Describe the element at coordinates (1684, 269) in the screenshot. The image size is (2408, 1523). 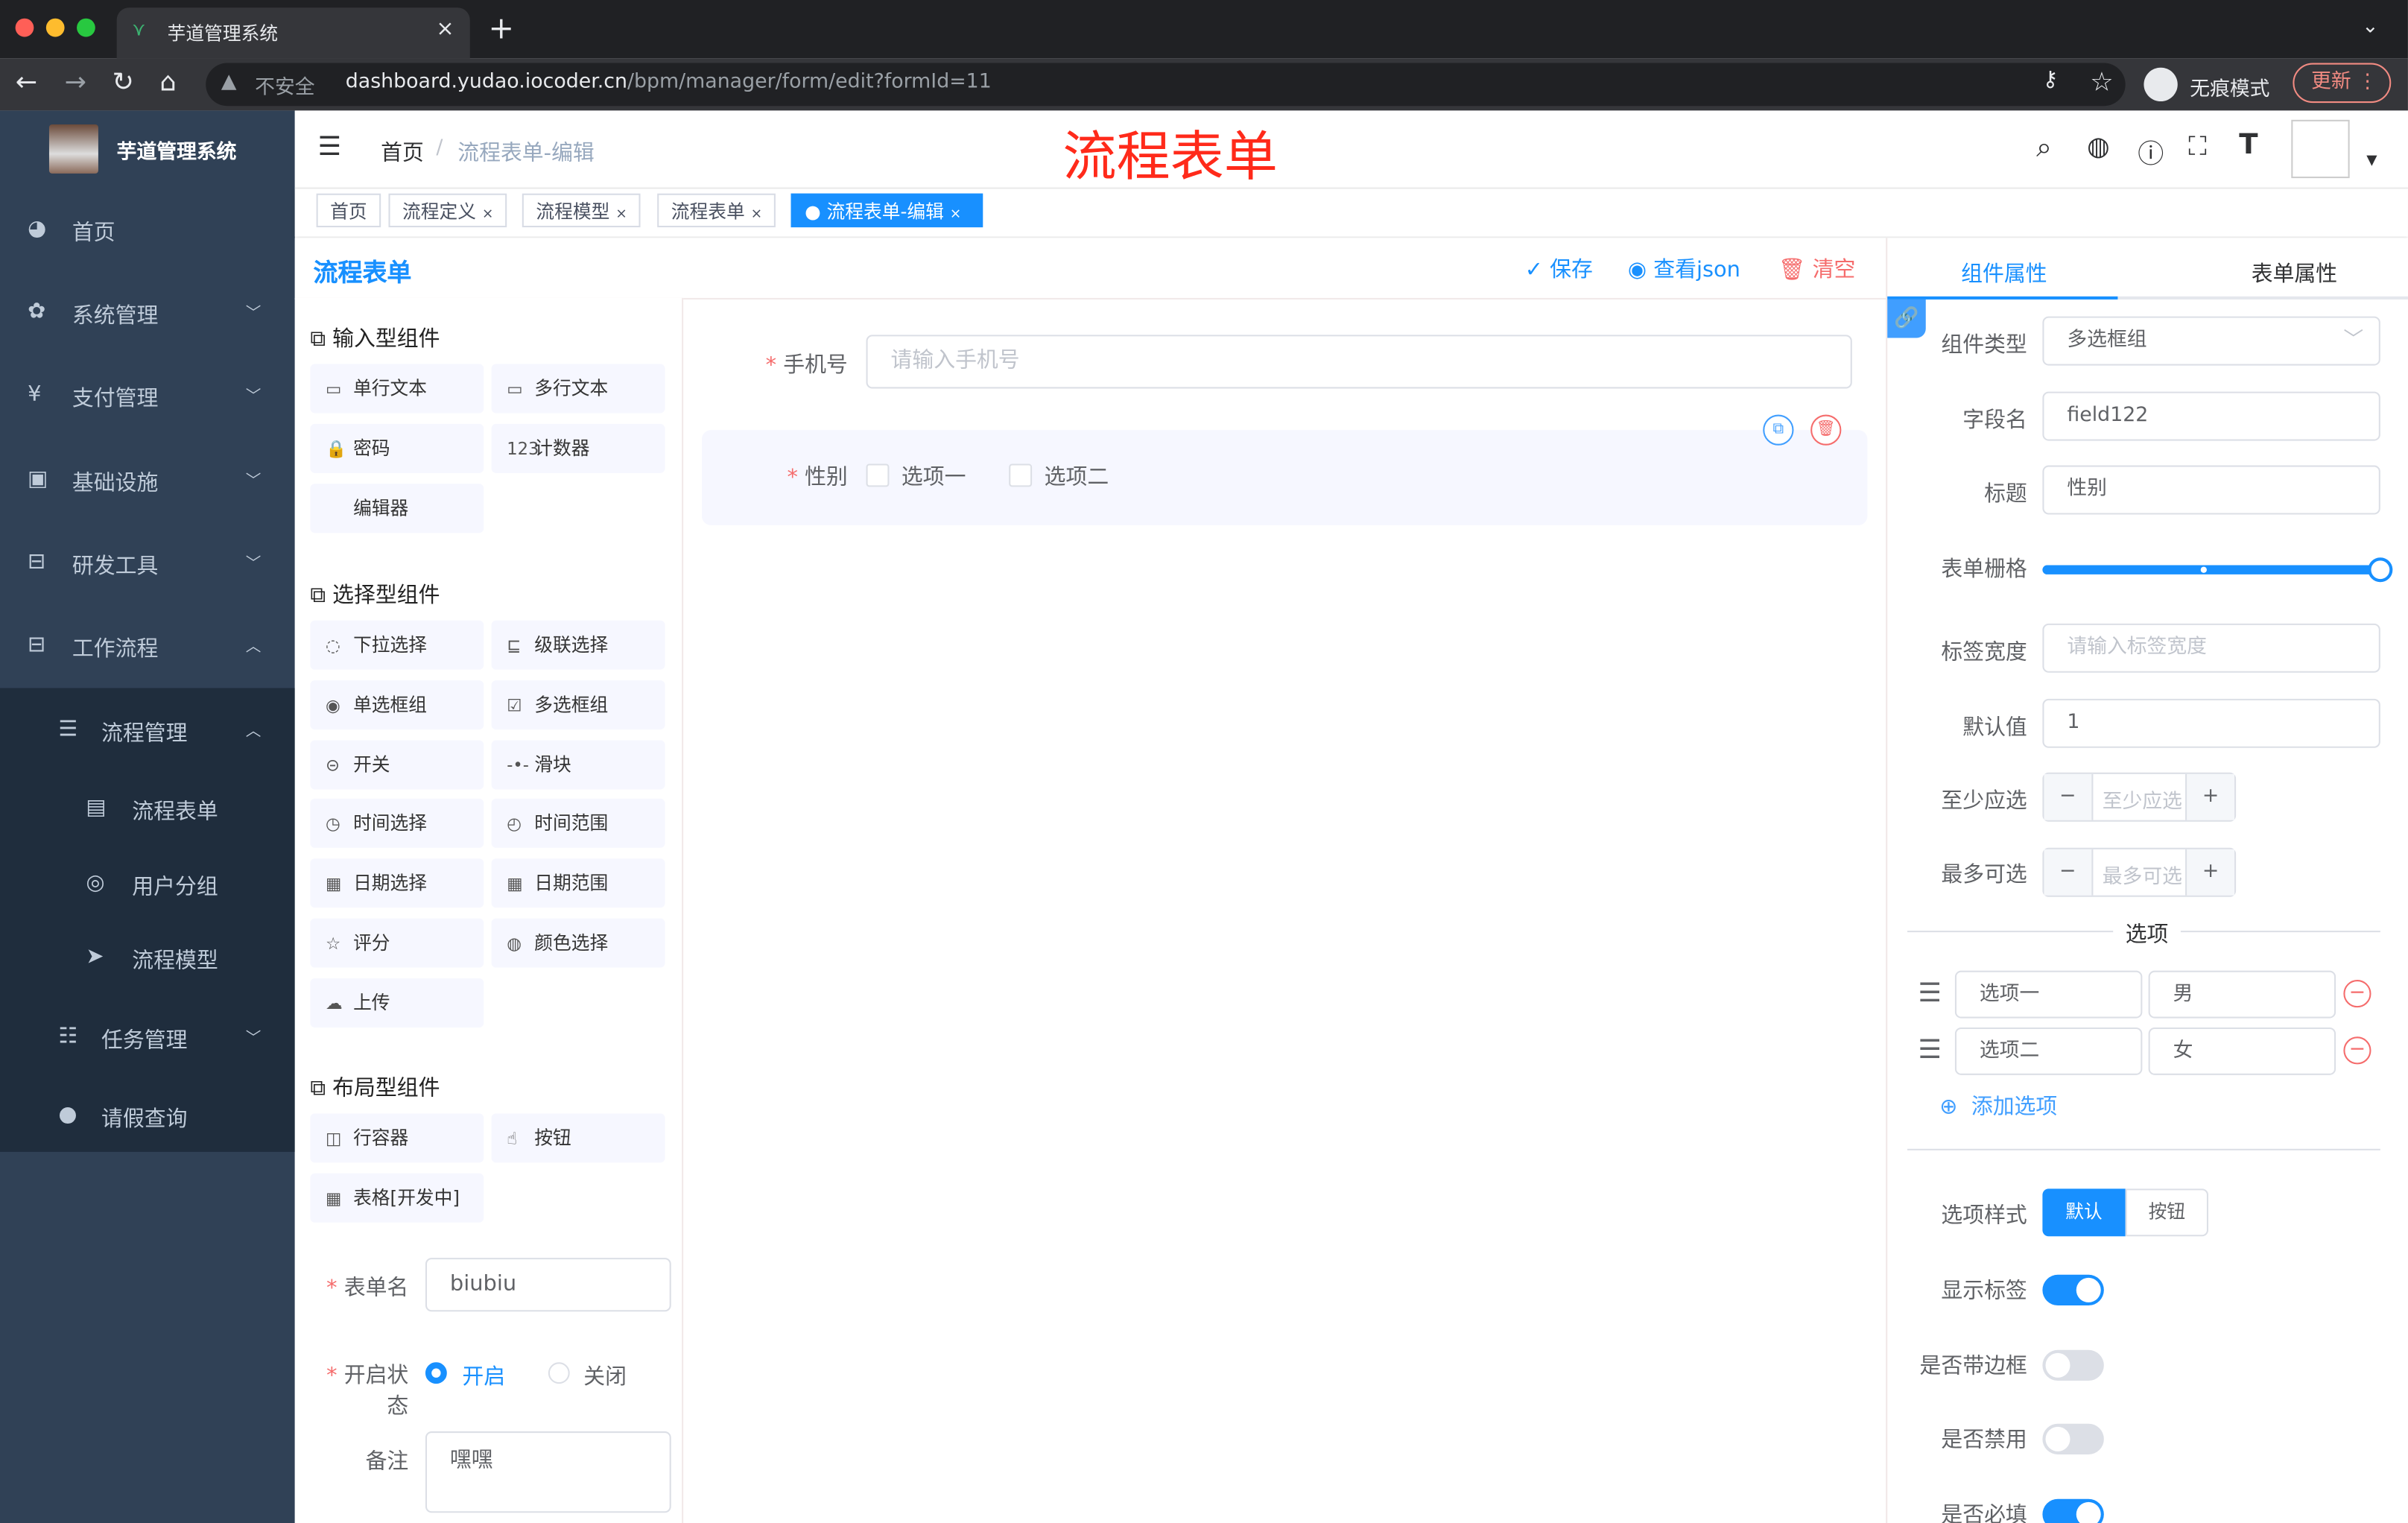
I see `view-json-button: ◉ 查看json` at that location.